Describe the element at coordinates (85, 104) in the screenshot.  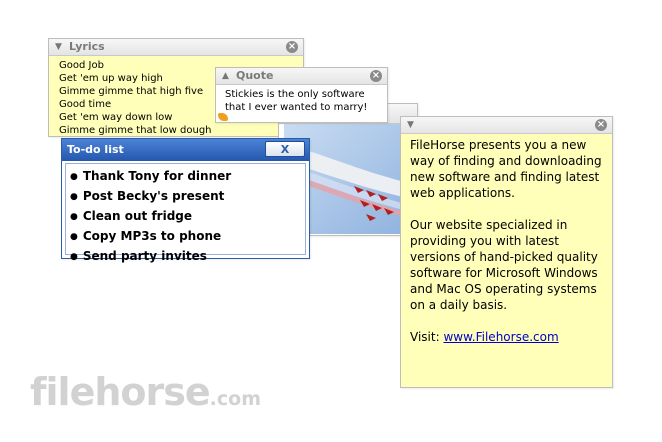
I see `lyrics-line: Good time` at that location.